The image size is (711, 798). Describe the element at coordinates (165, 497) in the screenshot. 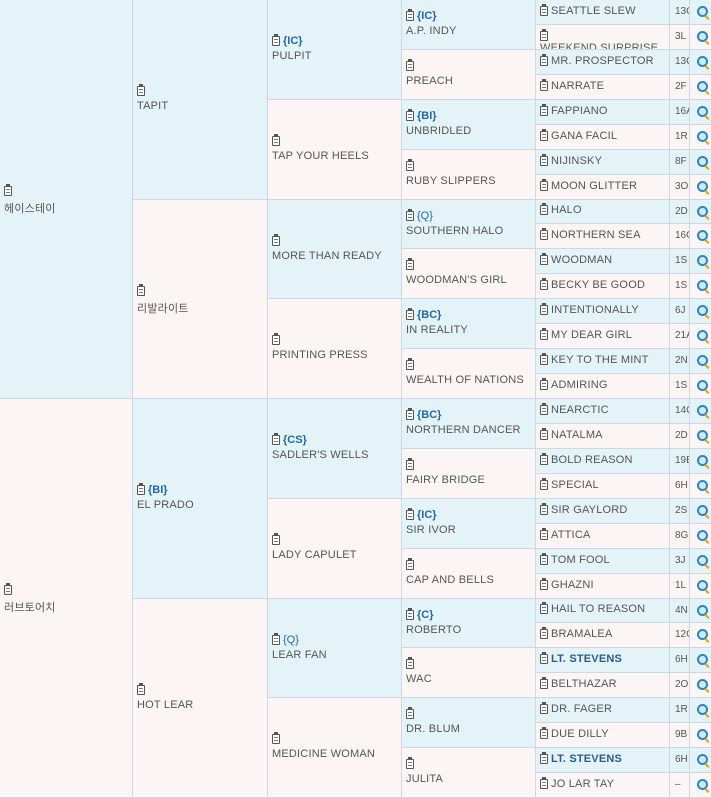

I see `horse-entry: {BI} EL PRADO` at that location.